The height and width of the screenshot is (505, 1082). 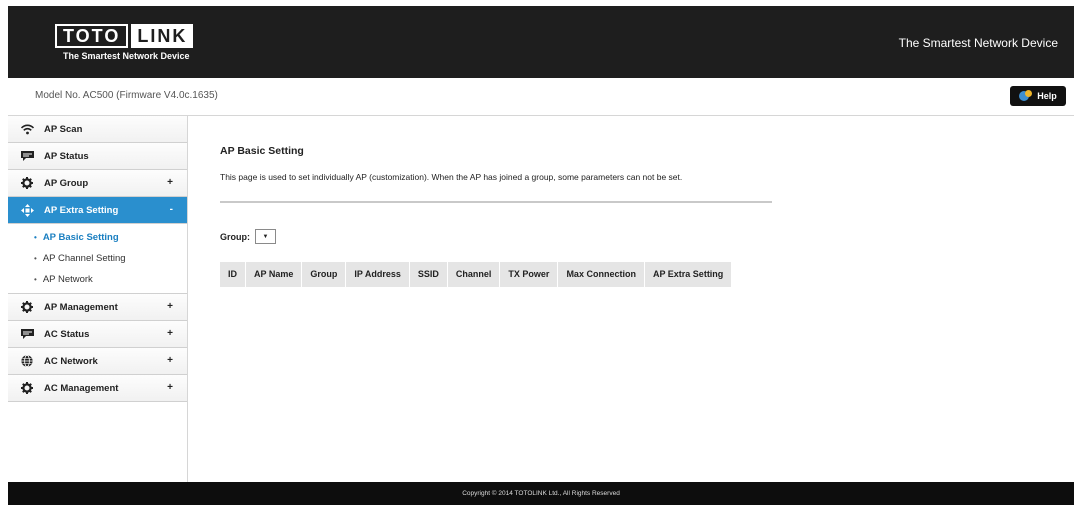 I want to click on sidebar-item-label: AP Status, so click(x=66, y=156).